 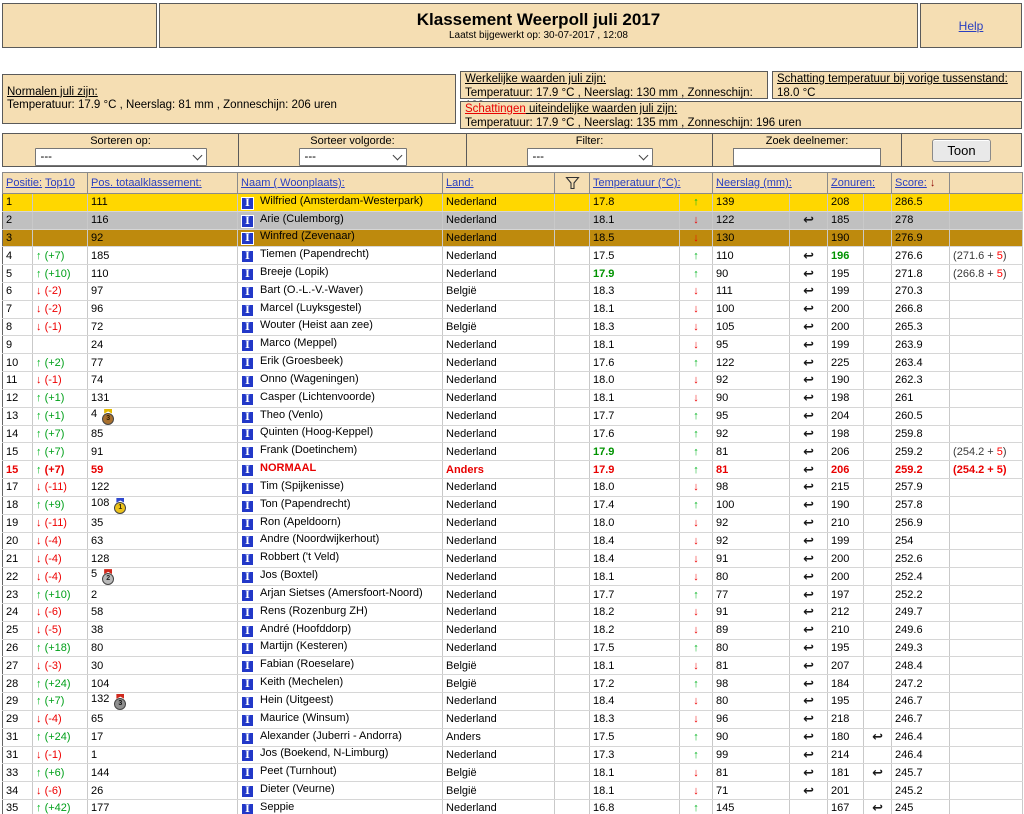 I want to click on position-change: (-1), so click(x=53, y=380).